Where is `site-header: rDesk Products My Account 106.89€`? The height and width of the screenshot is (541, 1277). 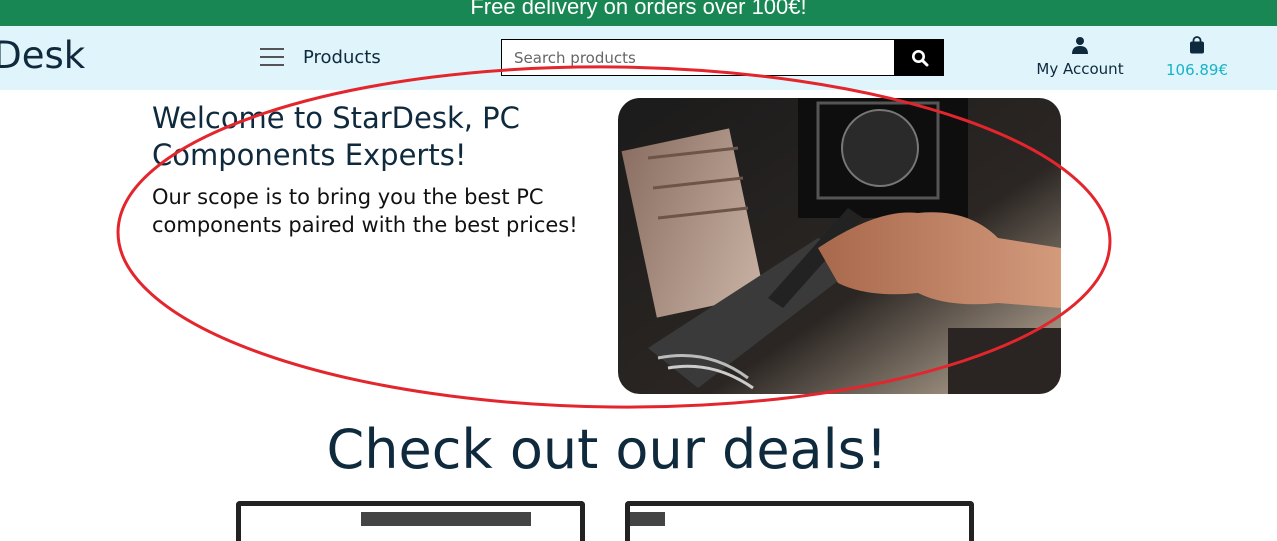
site-header: rDesk Products My Account 106.89€ is located at coordinates (638, 58).